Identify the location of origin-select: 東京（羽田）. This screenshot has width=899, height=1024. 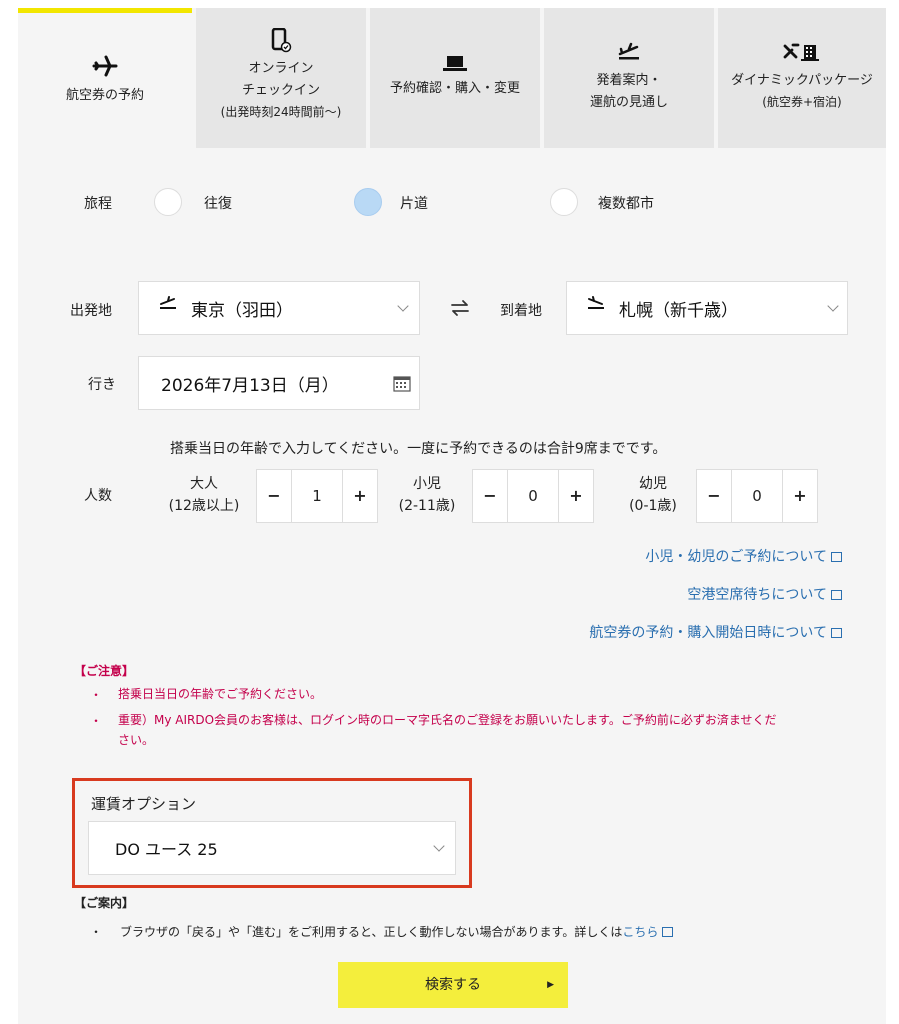
(279, 308).